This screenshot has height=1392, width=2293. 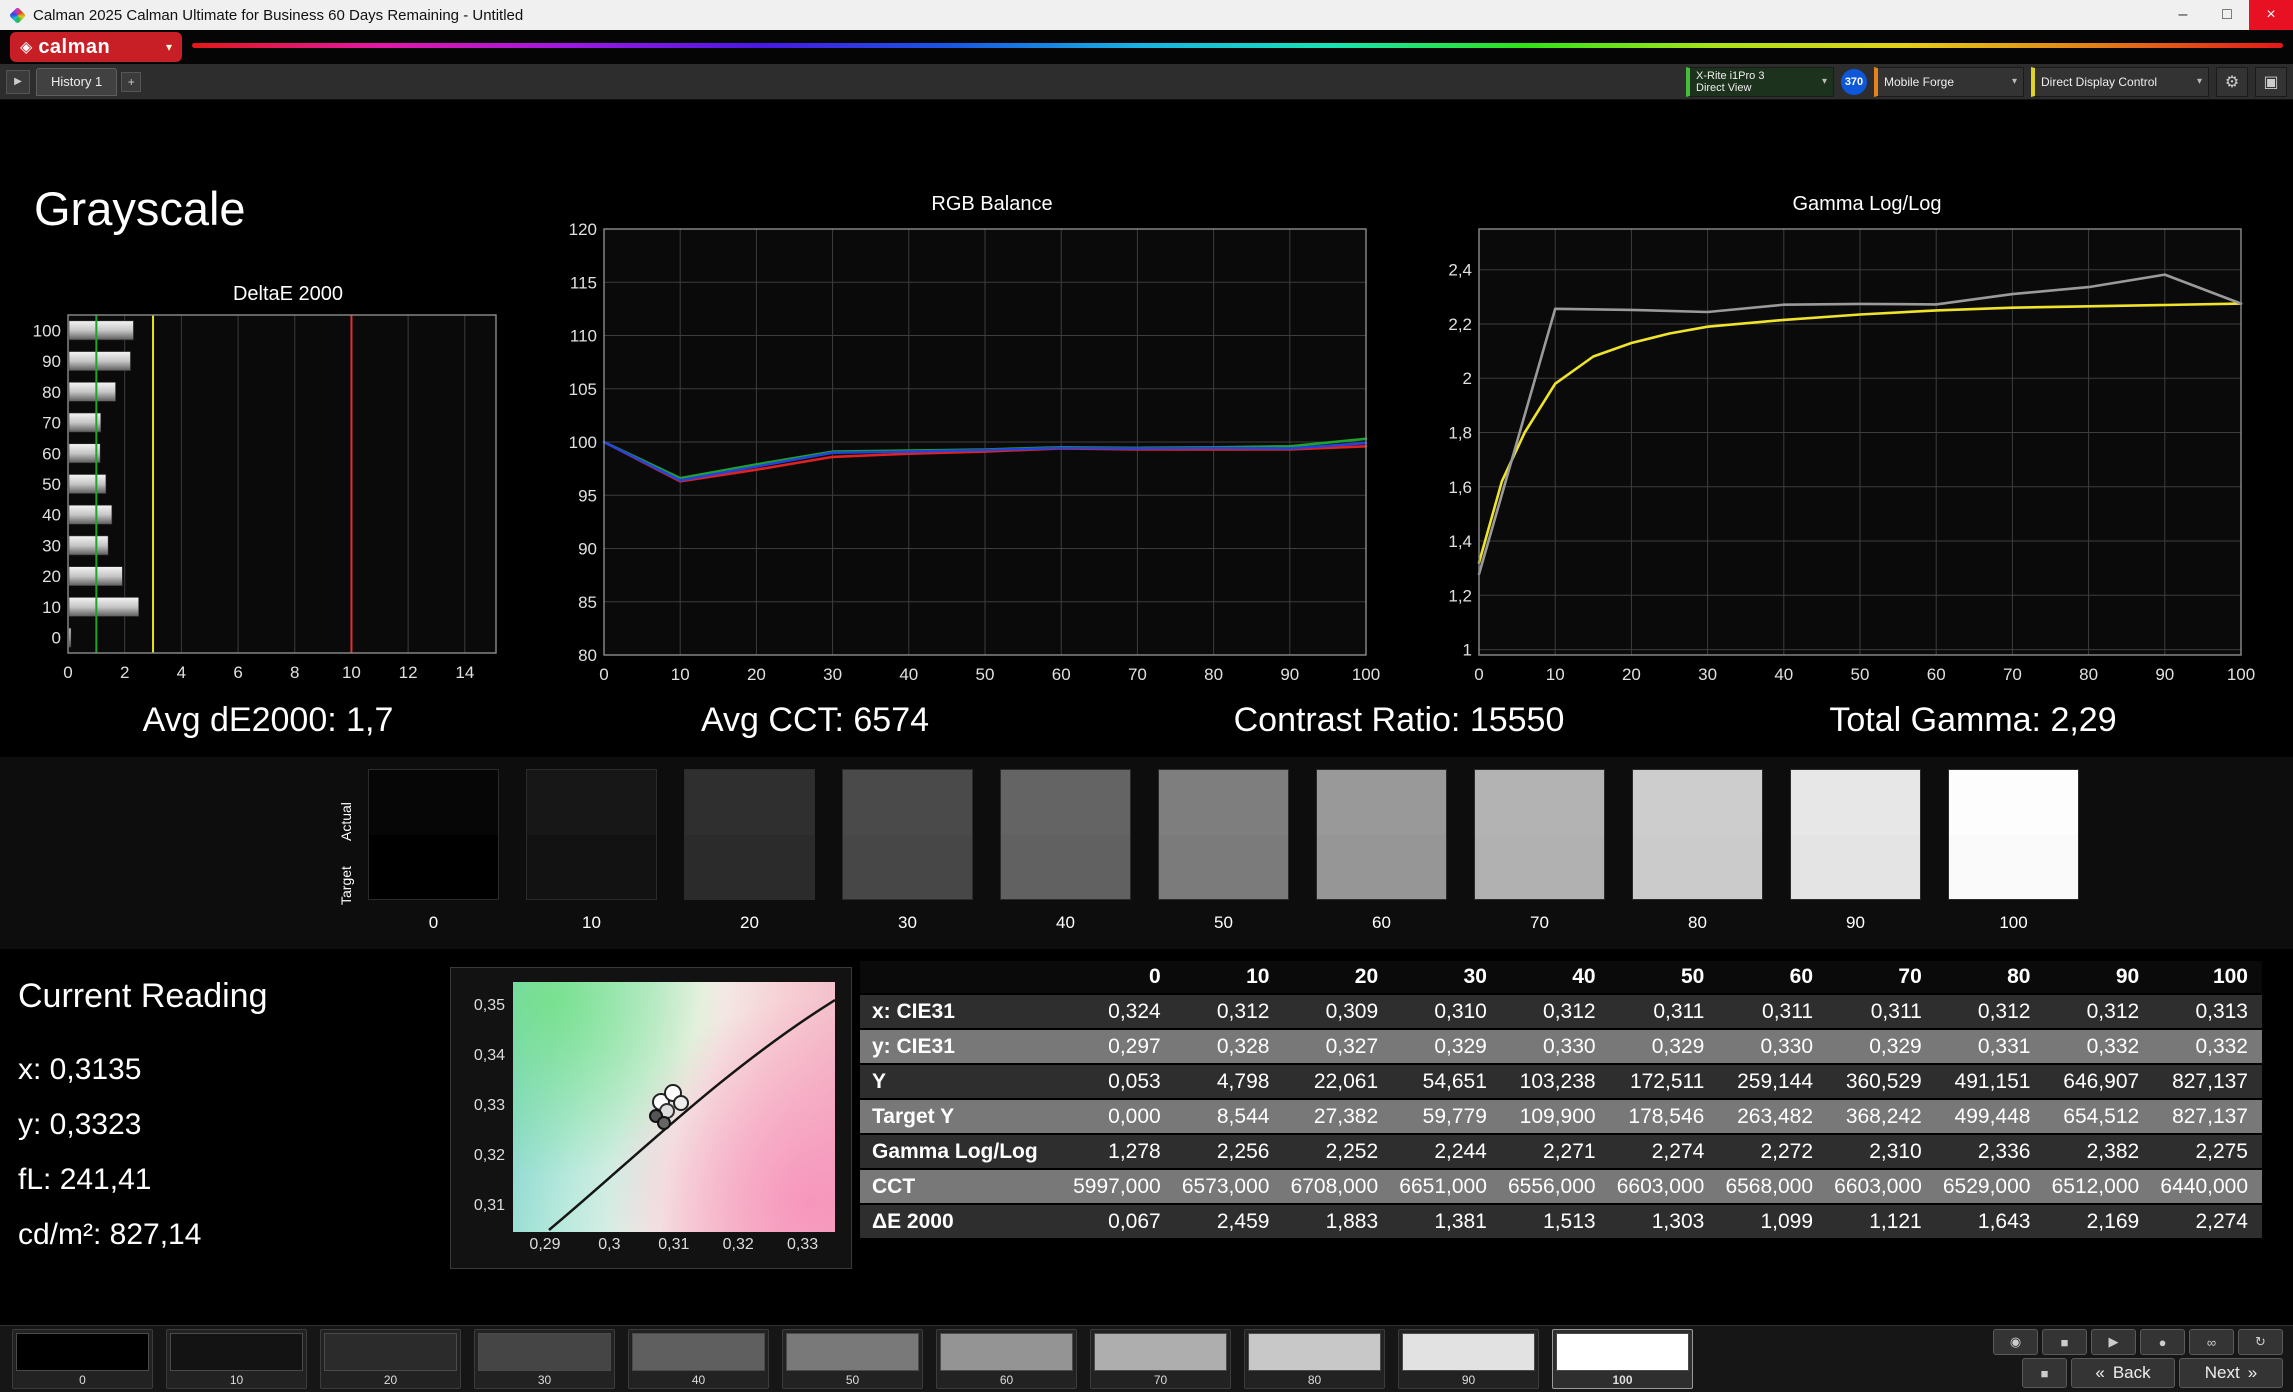 I want to click on transport-row-2: ■ « Back Next », so click(x=2138, y=1373).